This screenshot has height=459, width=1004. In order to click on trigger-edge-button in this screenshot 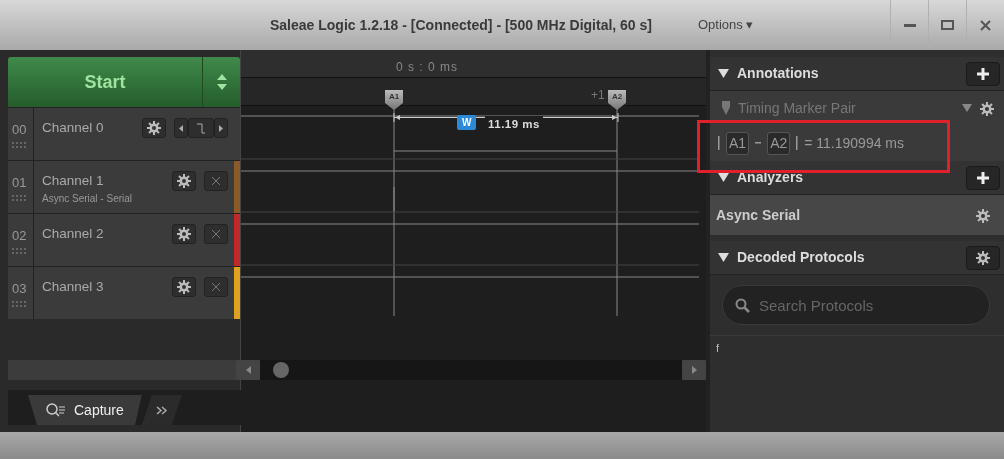, I will do `click(201, 128)`.